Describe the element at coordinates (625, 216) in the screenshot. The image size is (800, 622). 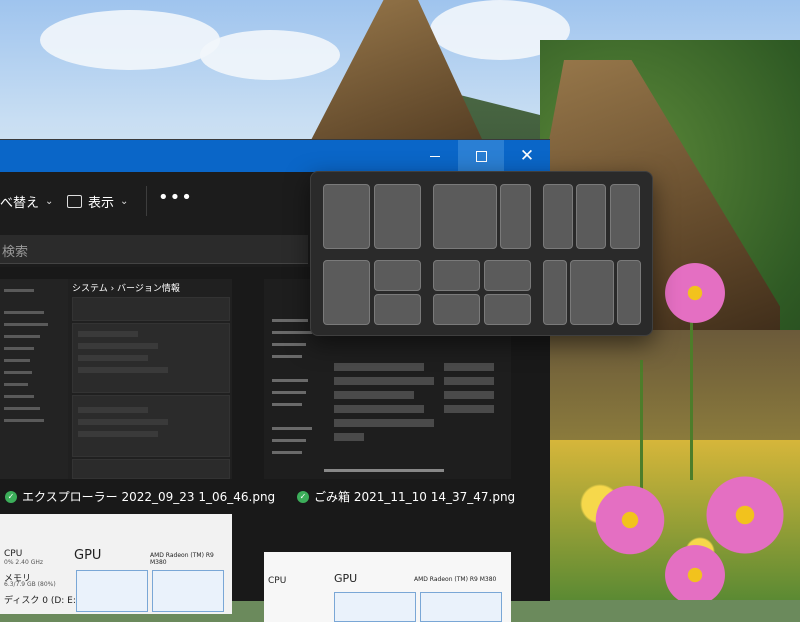
I see `snap-zone-three-col-right` at that location.